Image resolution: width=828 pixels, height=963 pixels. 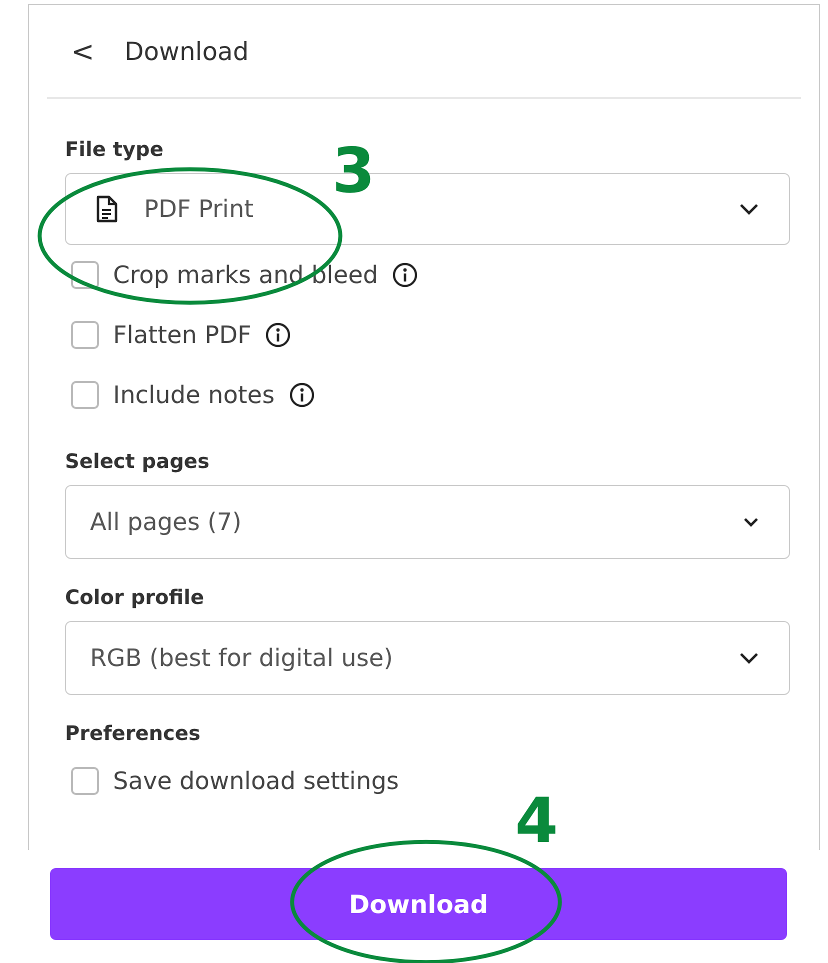 I want to click on field-label: Preferences, so click(x=133, y=733).